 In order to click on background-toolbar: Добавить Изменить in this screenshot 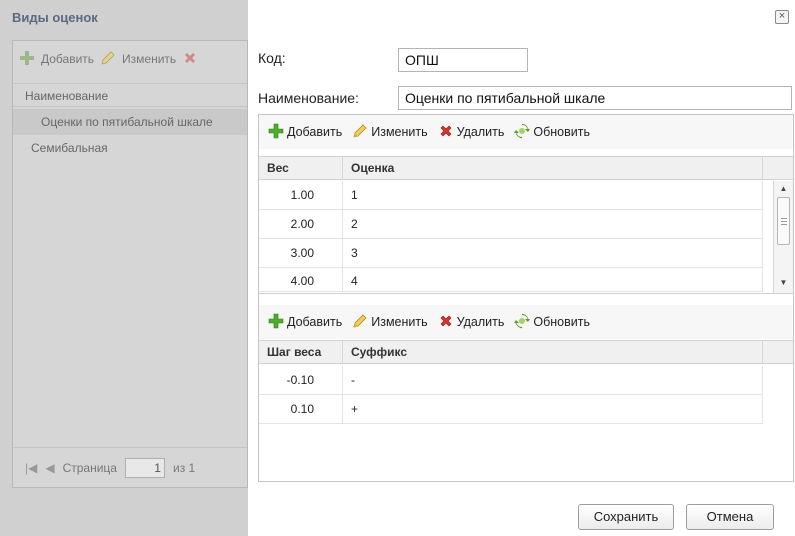, I will do `click(130, 59)`.